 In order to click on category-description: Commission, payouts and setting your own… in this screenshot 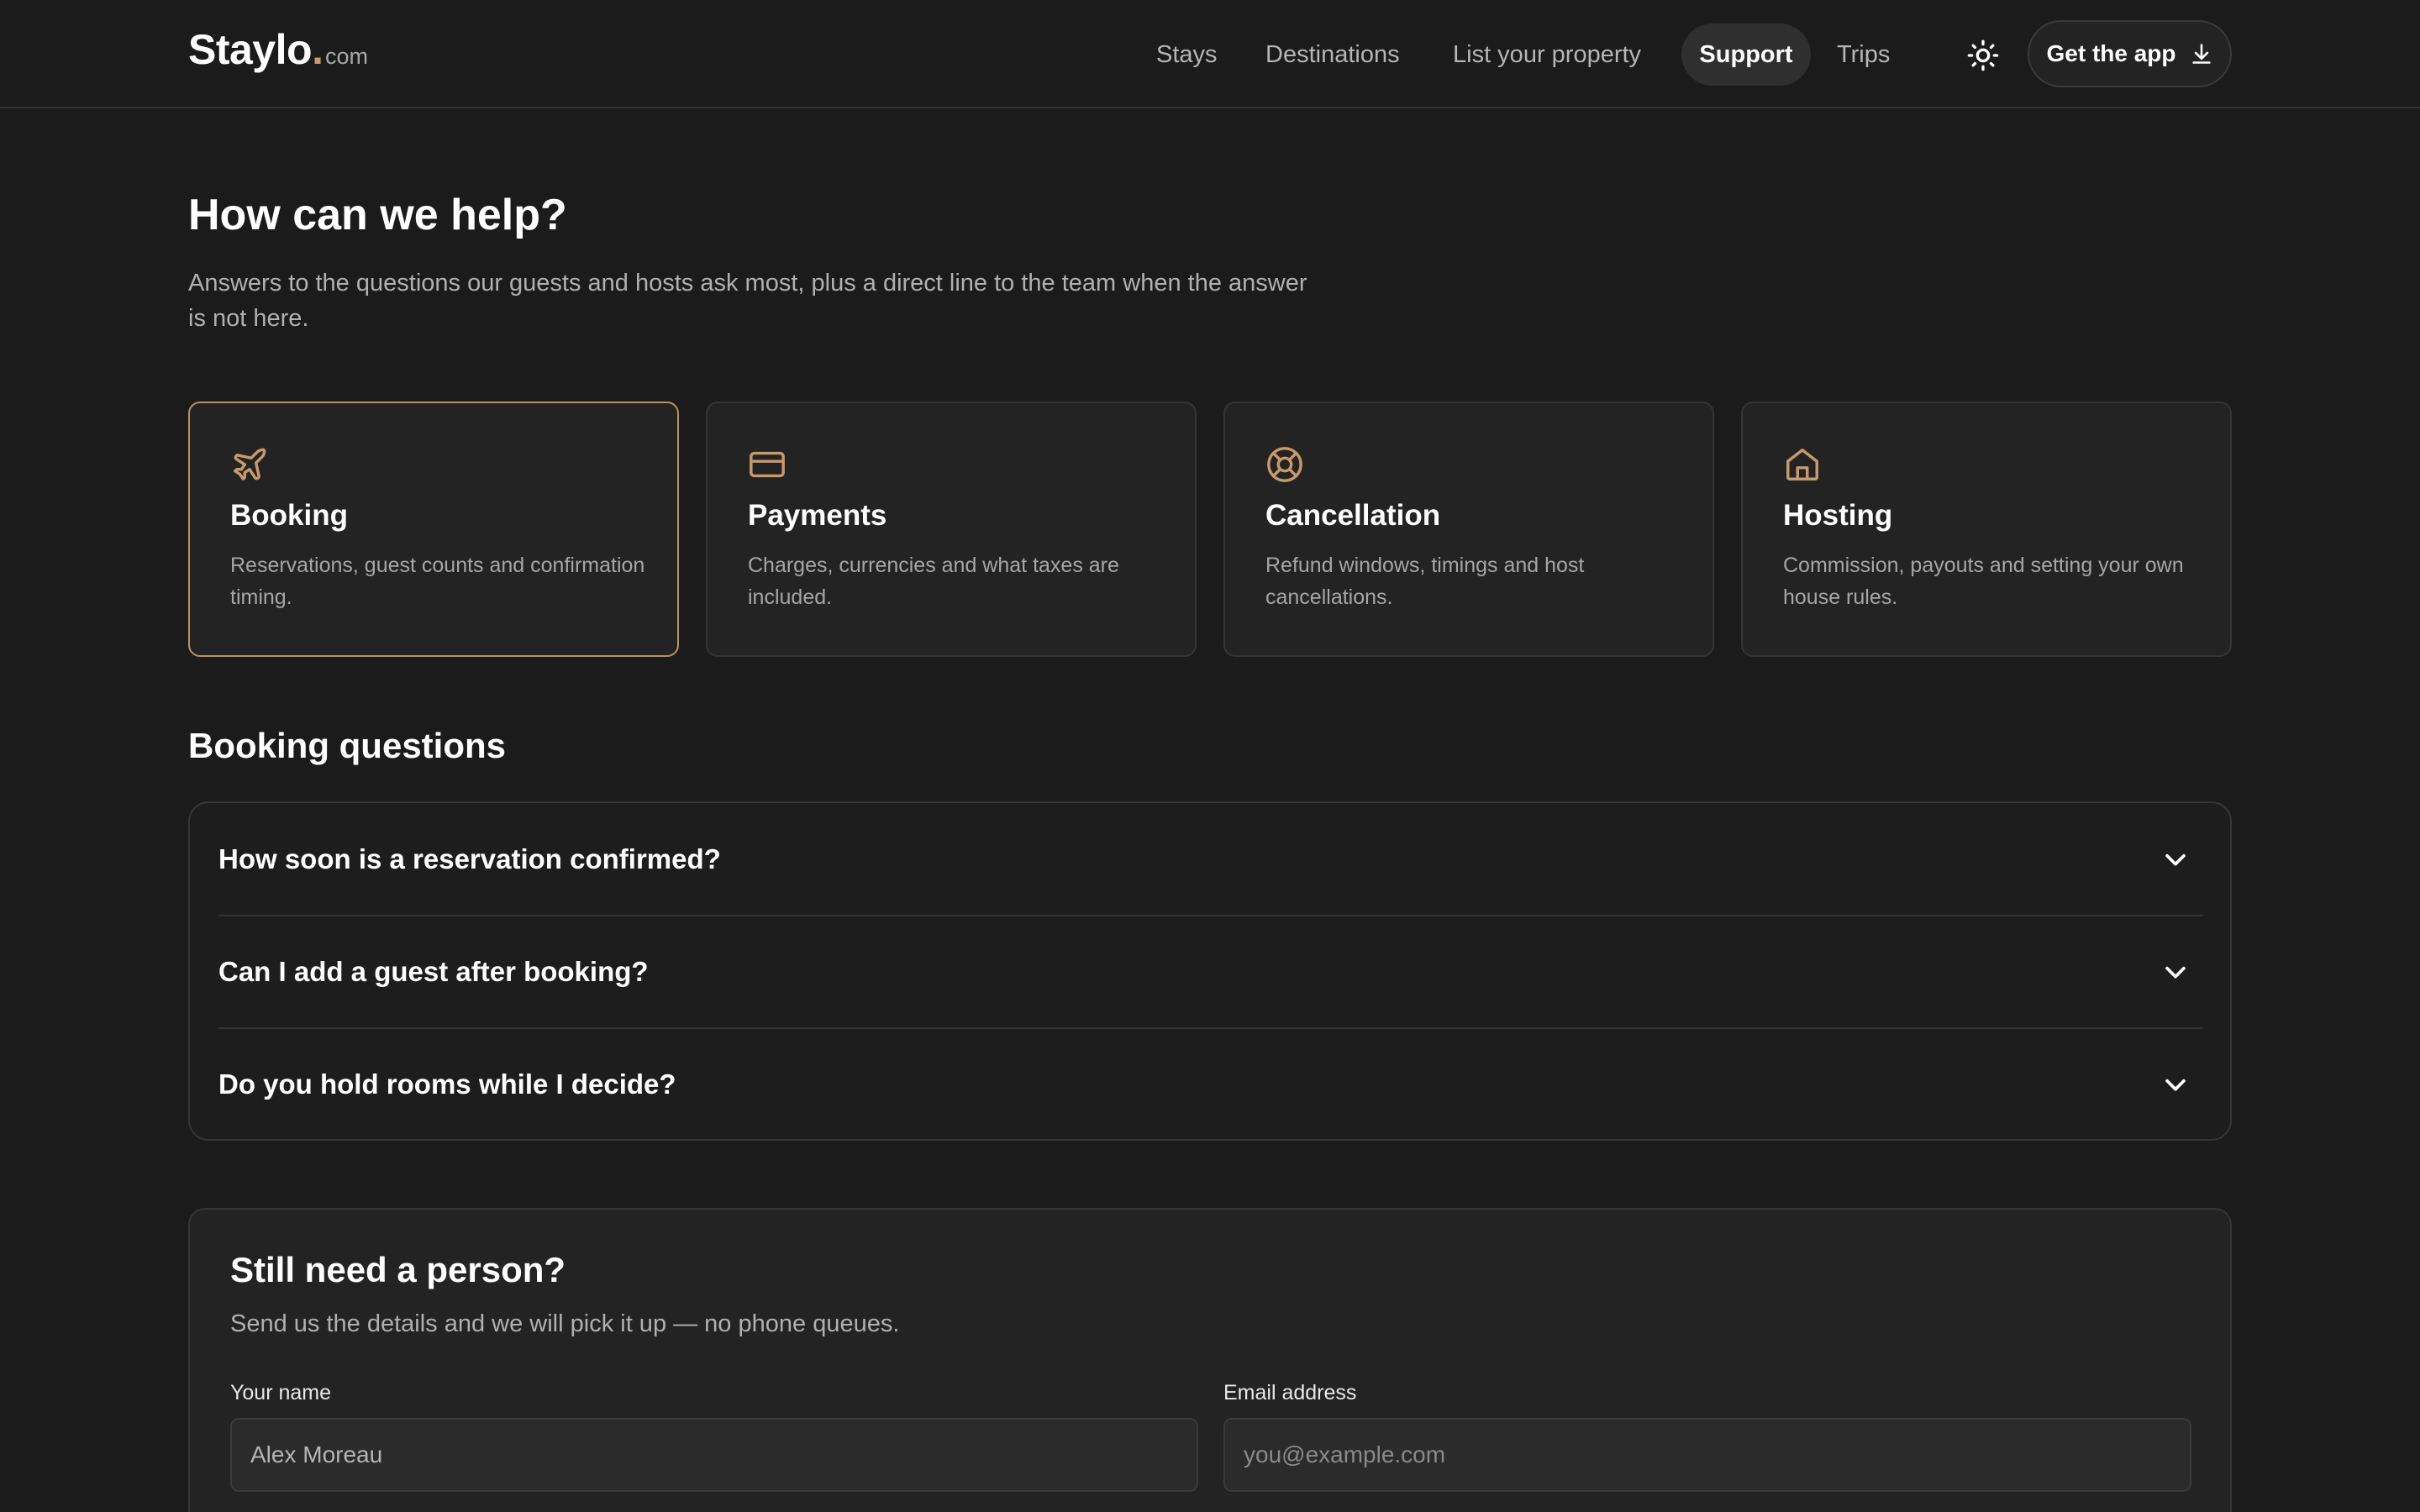, I will do `click(1983, 581)`.